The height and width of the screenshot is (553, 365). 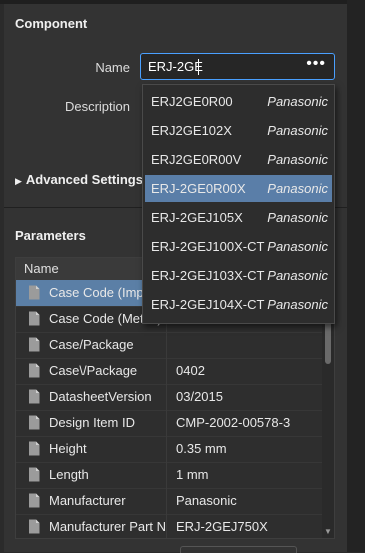 I want to click on table-row: Case/Package, so click(x=169, y=345).